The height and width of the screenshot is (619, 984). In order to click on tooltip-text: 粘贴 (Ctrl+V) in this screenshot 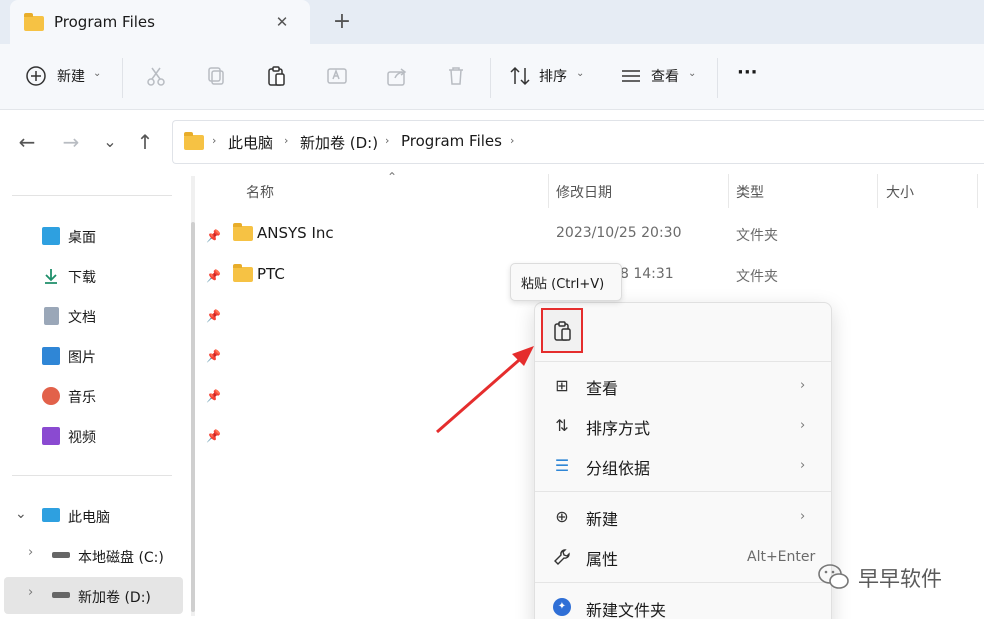, I will do `click(563, 284)`.